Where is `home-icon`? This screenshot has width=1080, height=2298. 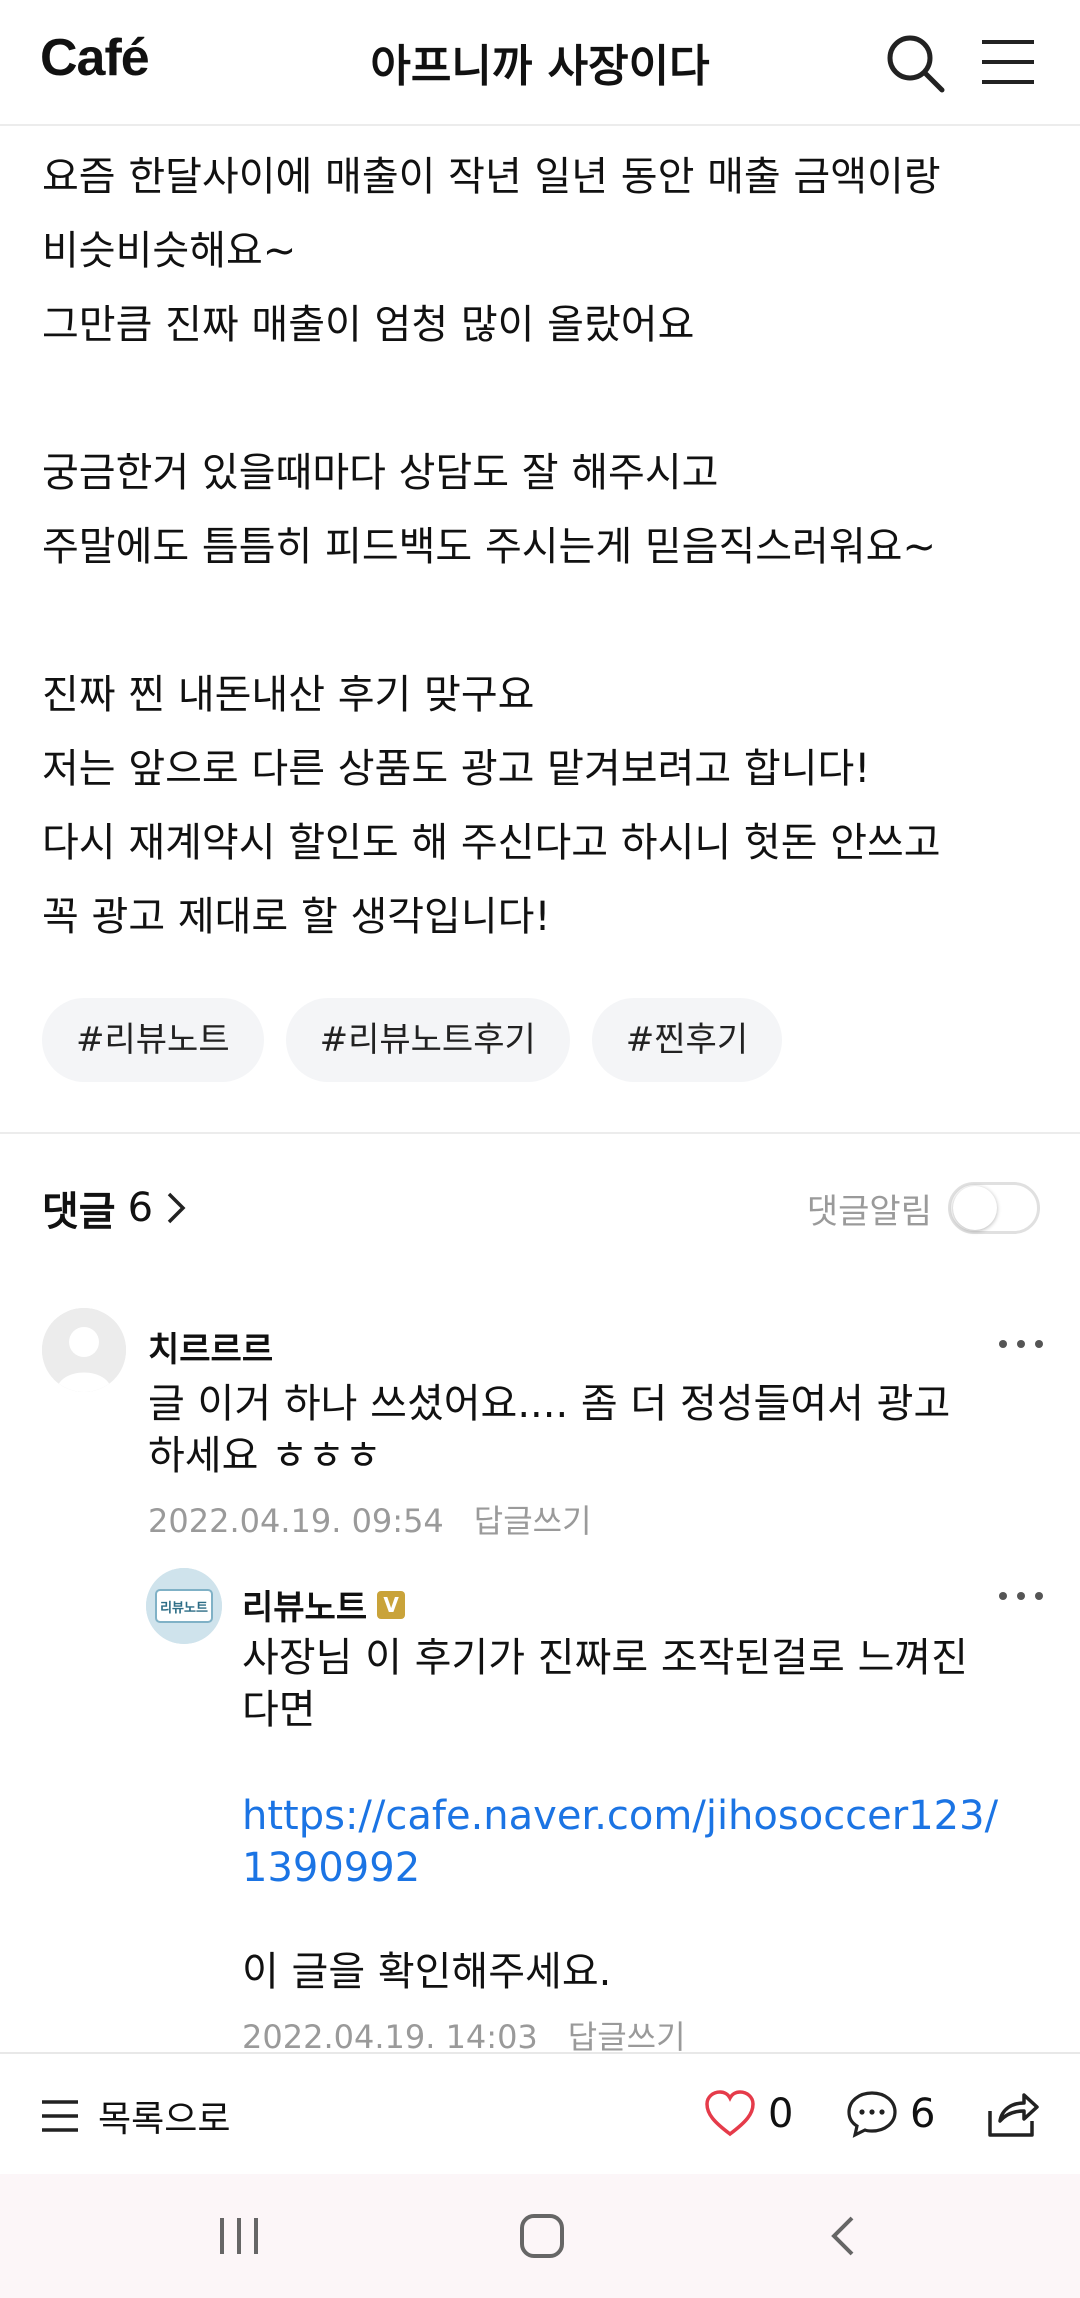
home-icon is located at coordinates (542, 2236).